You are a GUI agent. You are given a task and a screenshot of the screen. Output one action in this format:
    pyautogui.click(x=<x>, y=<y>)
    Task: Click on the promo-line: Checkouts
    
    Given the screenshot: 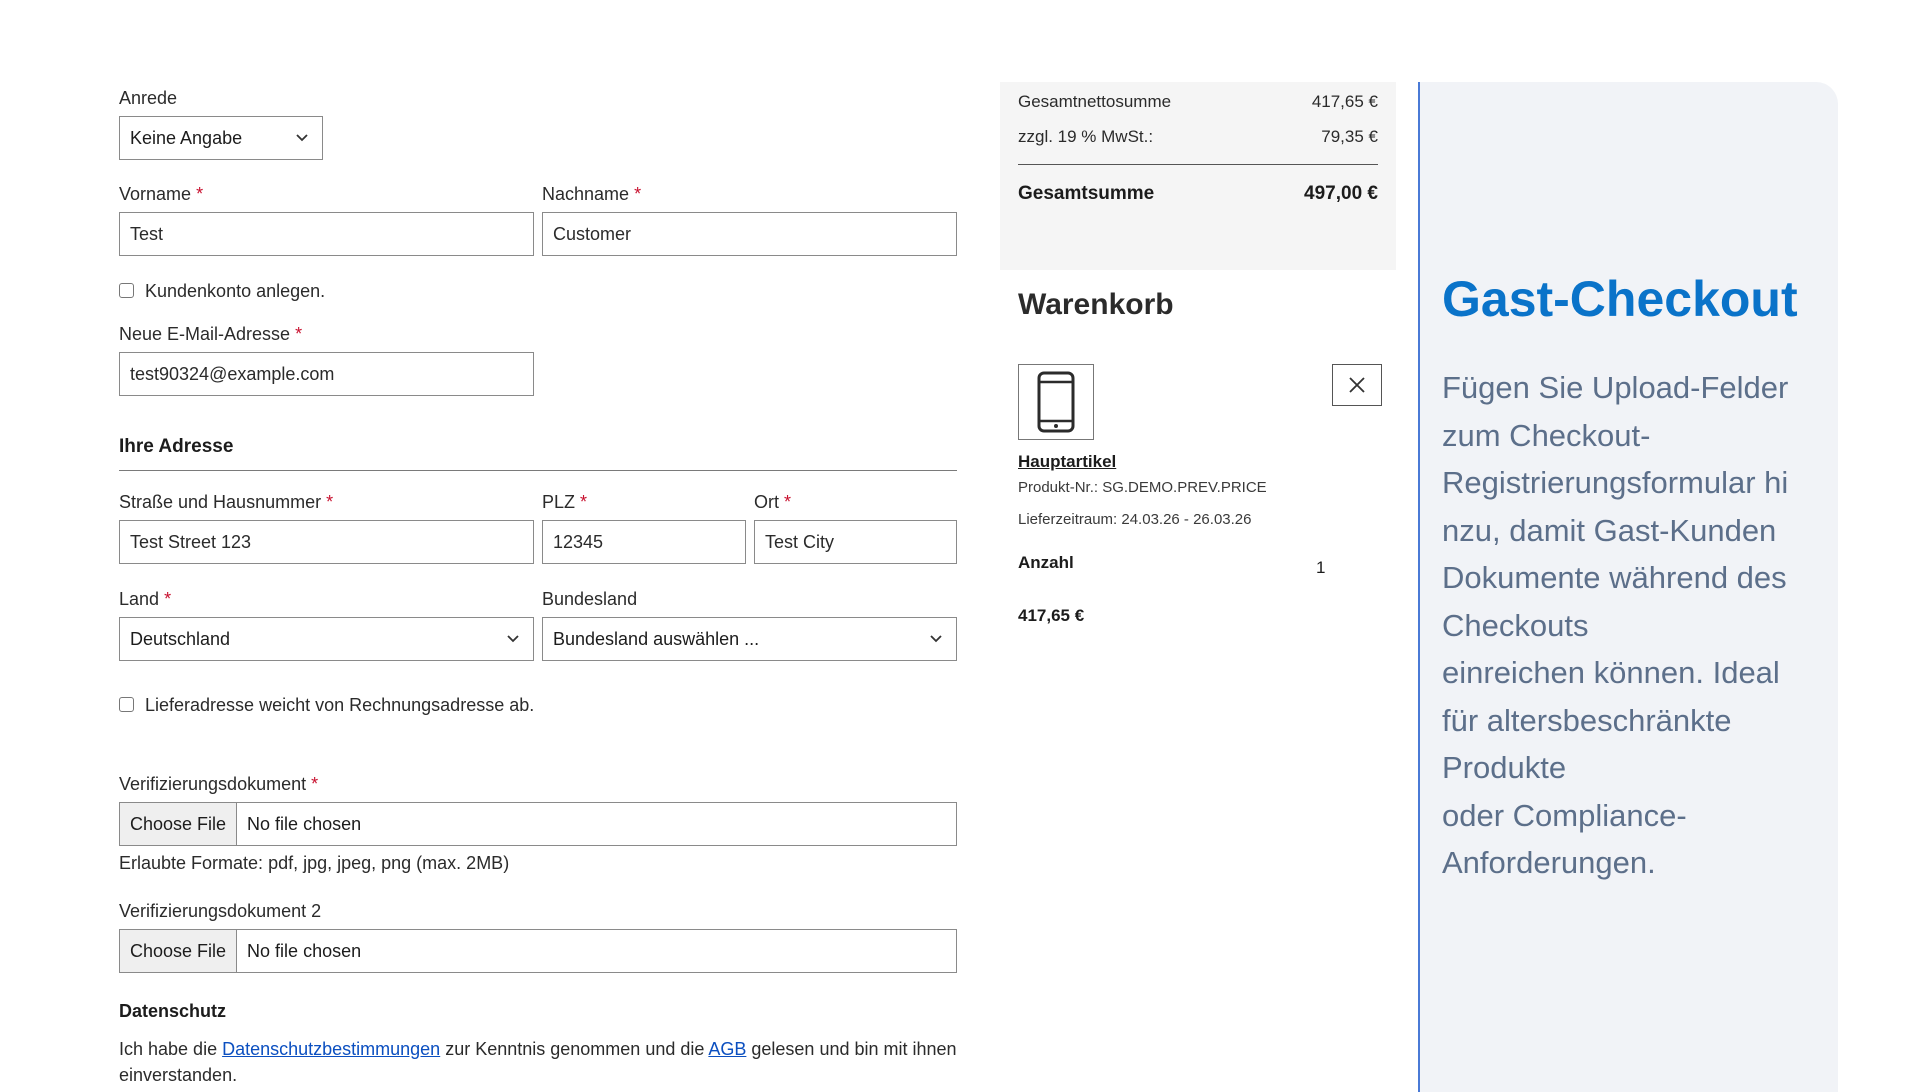 What is the action you would take?
    pyautogui.click(x=1515, y=625)
    